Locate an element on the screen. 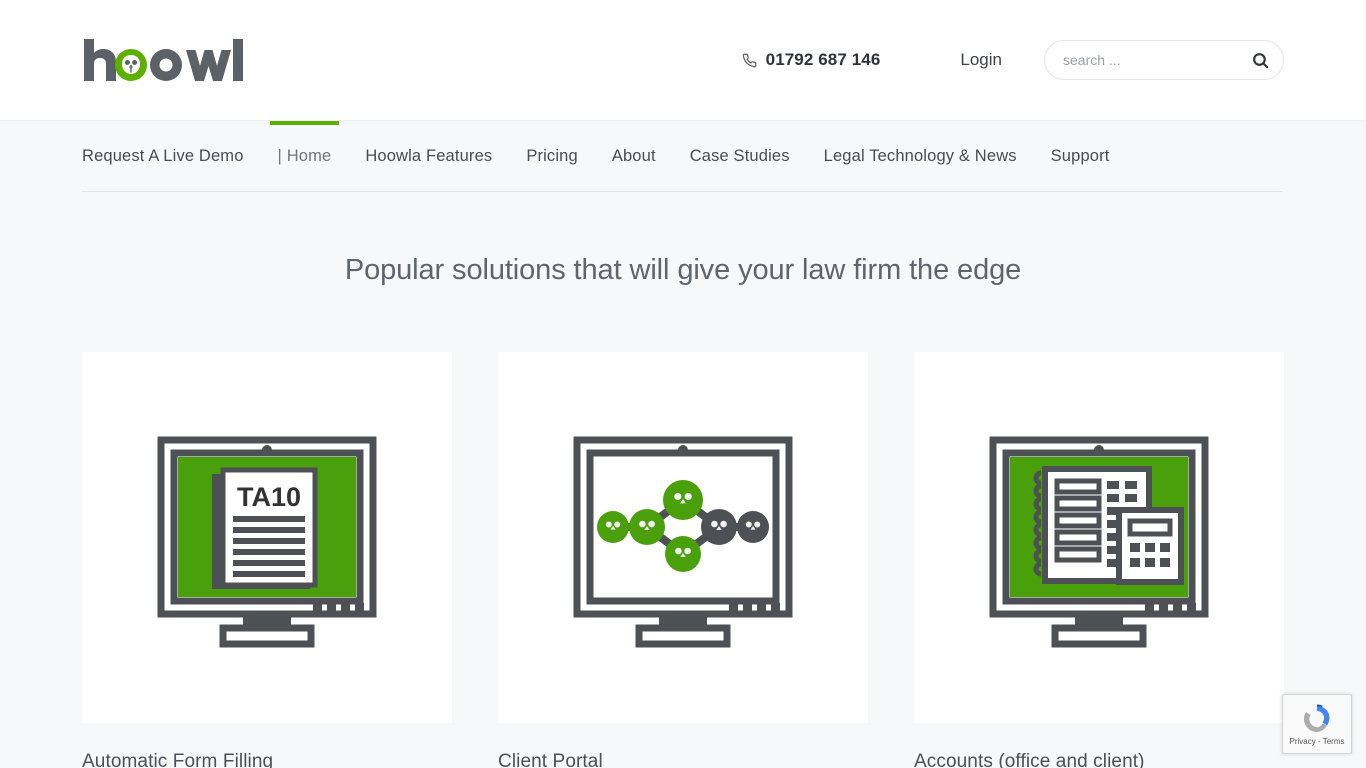  recaptcha-badge: Privacy - Terms is located at coordinates (1317, 724).